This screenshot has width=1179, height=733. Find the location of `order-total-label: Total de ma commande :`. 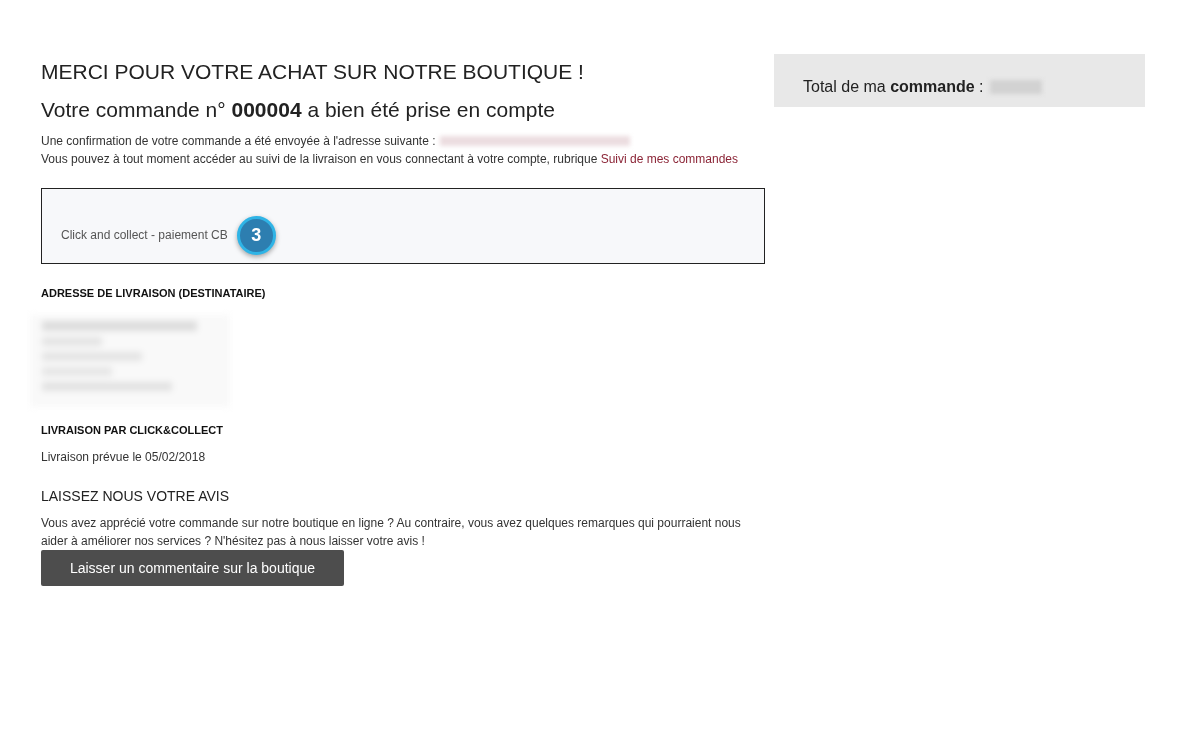

order-total-label: Total de ma commande : is located at coordinates (893, 87).